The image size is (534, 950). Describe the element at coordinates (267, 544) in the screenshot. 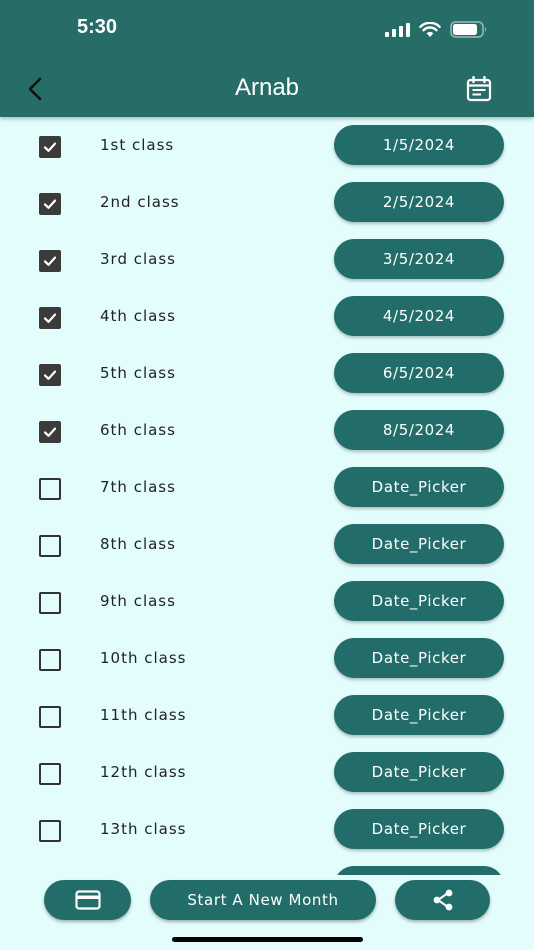

I see `class-row: 8th class Date_Picker` at that location.